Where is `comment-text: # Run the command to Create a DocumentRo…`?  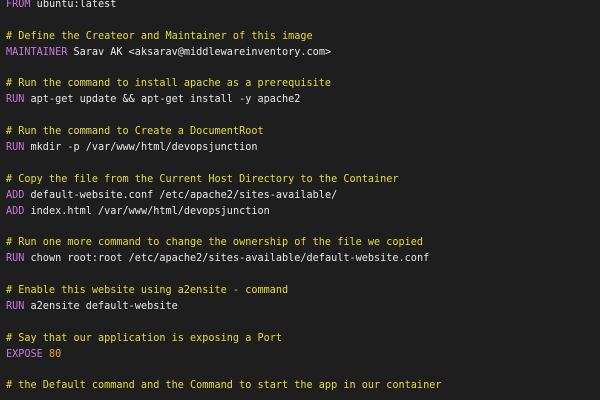 comment-text: # Run the command to Create a DocumentRo… is located at coordinates (135, 132).